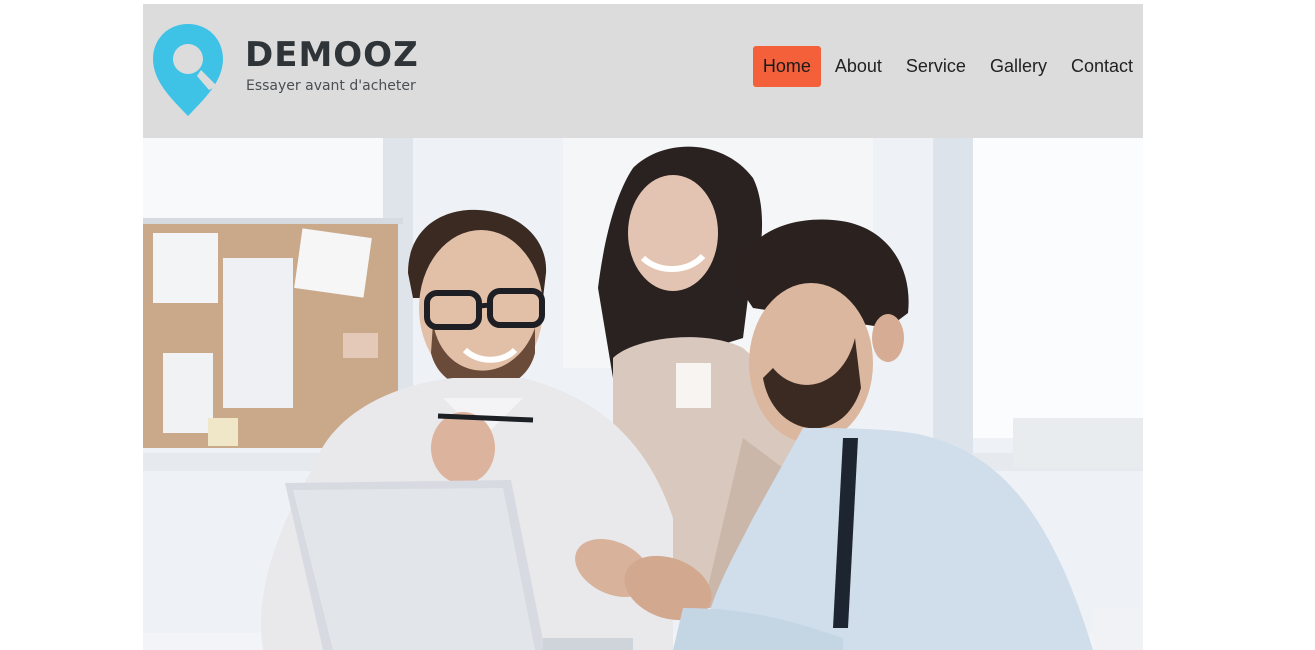 Image resolution: width=1315 pixels, height=650 pixels. Describe the element at coordinates (1018, 66) in the screenshot. I see `nav-item-gallery: Gallery` at that location.